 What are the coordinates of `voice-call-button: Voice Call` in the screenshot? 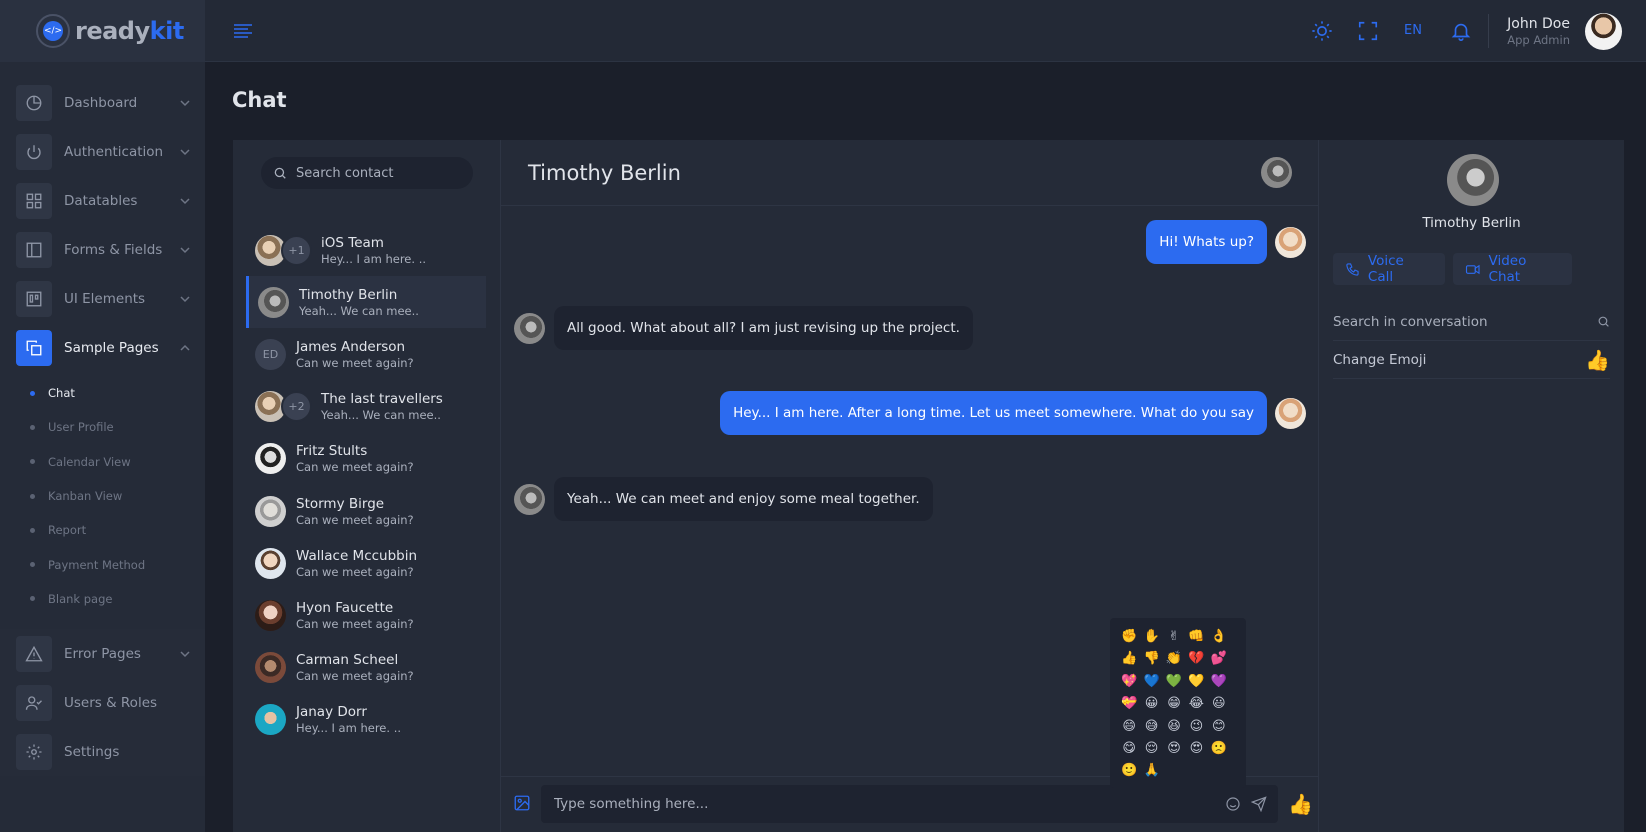 It's located at (1389, 269).